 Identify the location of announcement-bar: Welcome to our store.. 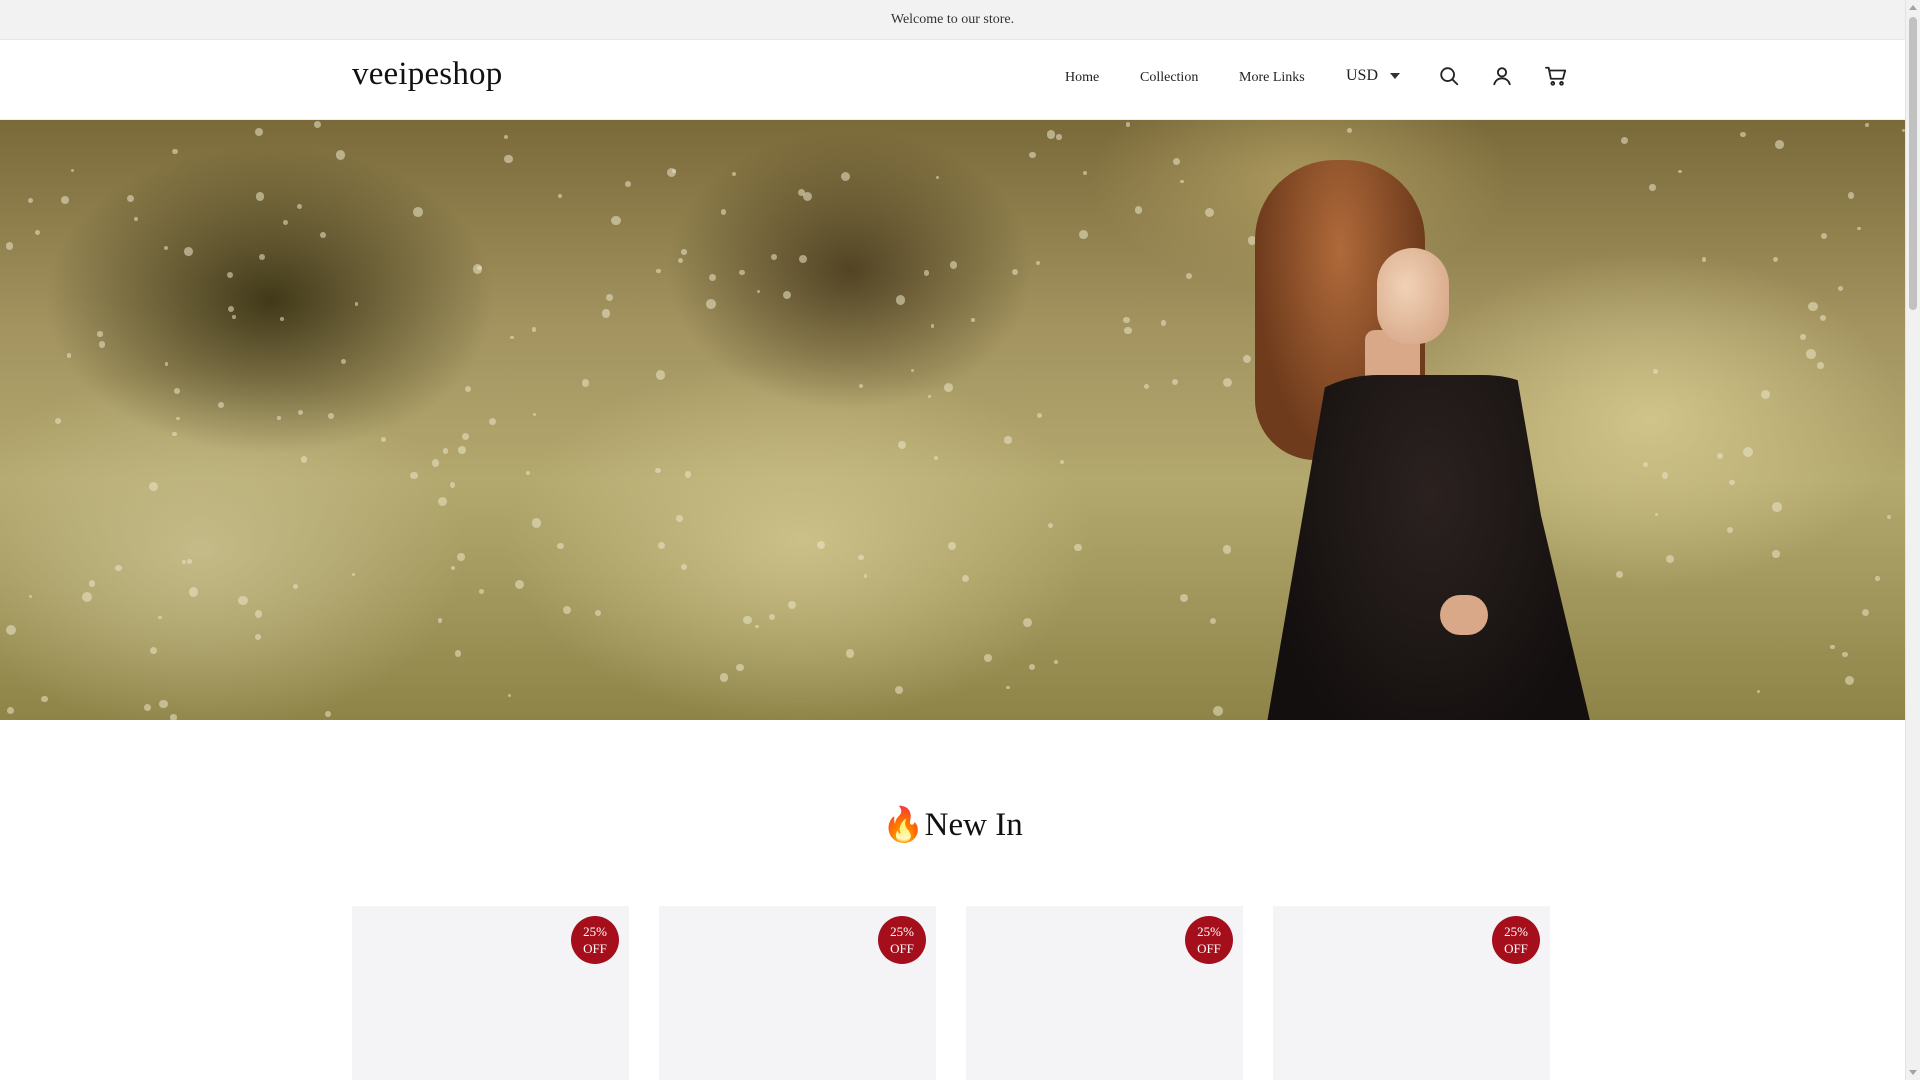
(952, 20).